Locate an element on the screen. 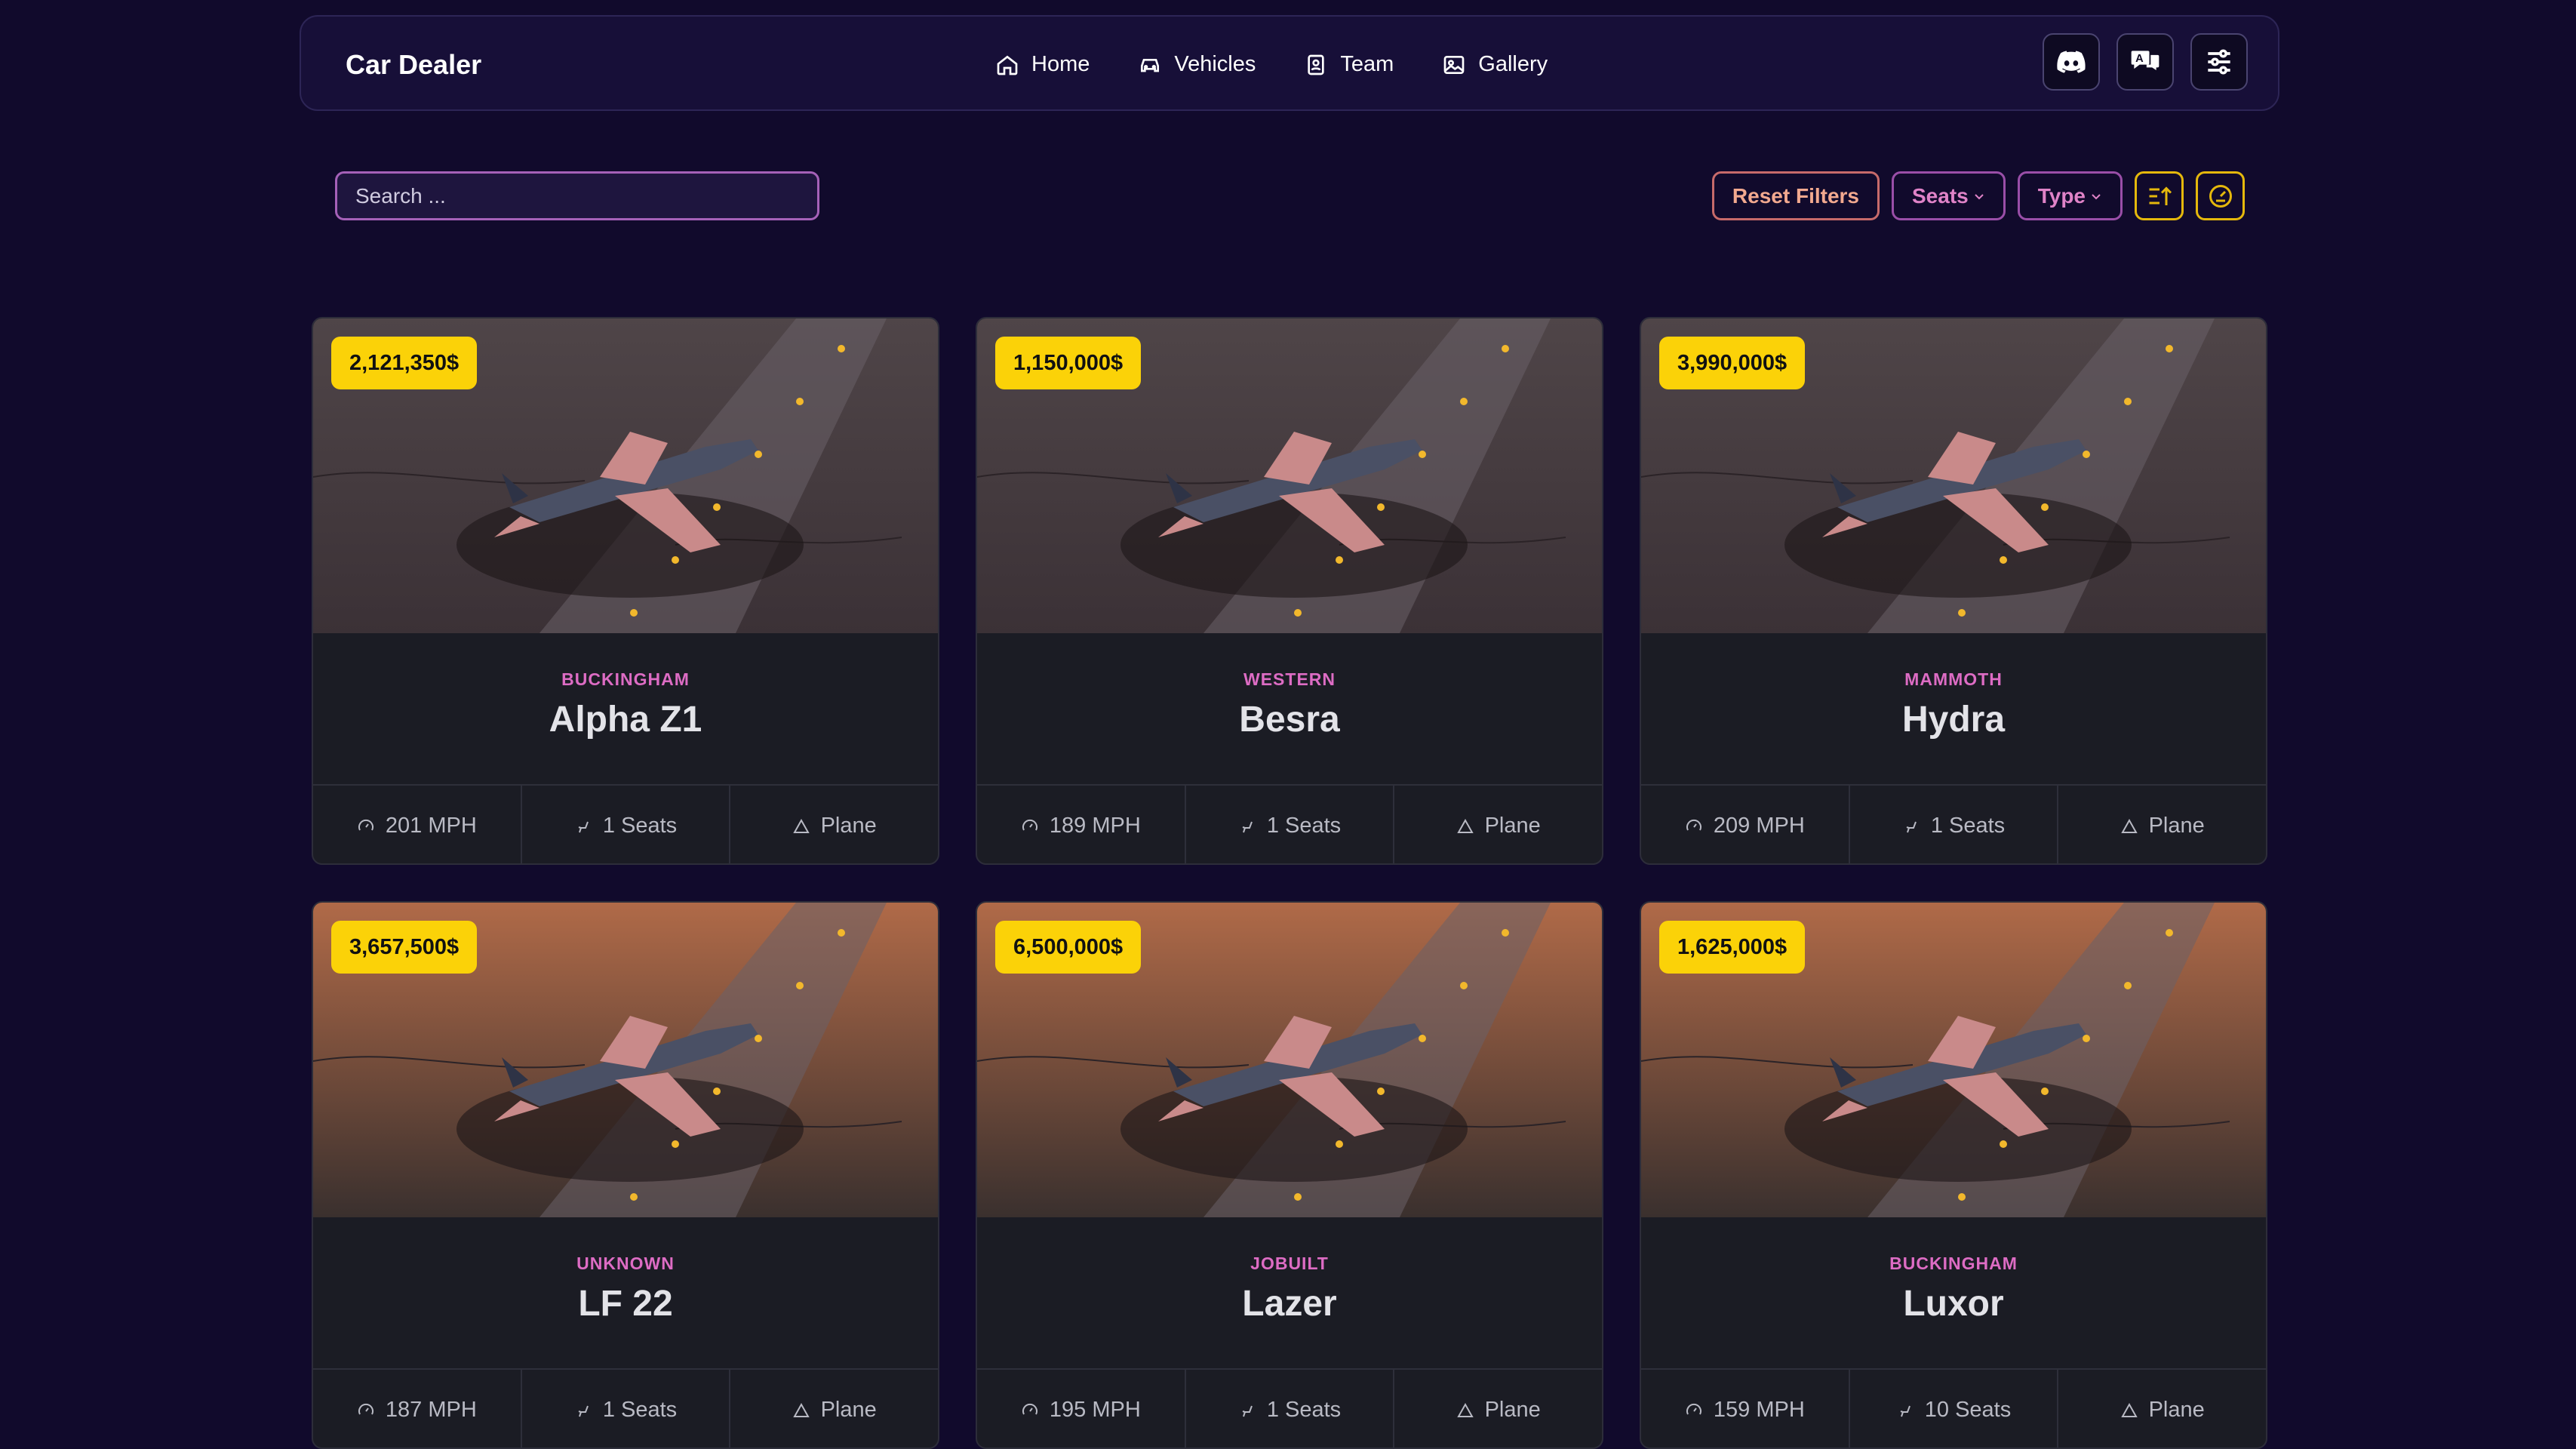 This screenshot has width=2576, height=1449. price-badge: 1,625,000$ is located at coordinates (1732, 947).